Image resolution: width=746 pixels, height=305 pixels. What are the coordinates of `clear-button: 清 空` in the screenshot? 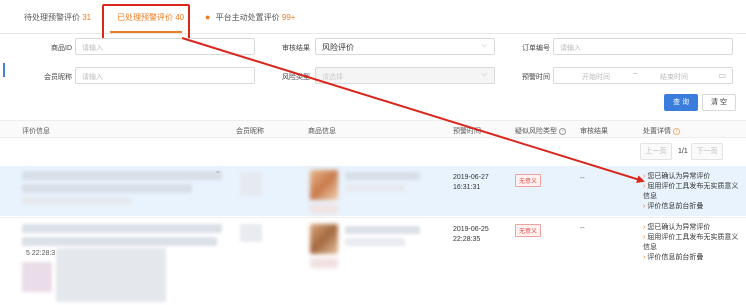 It's located at (719, 102).